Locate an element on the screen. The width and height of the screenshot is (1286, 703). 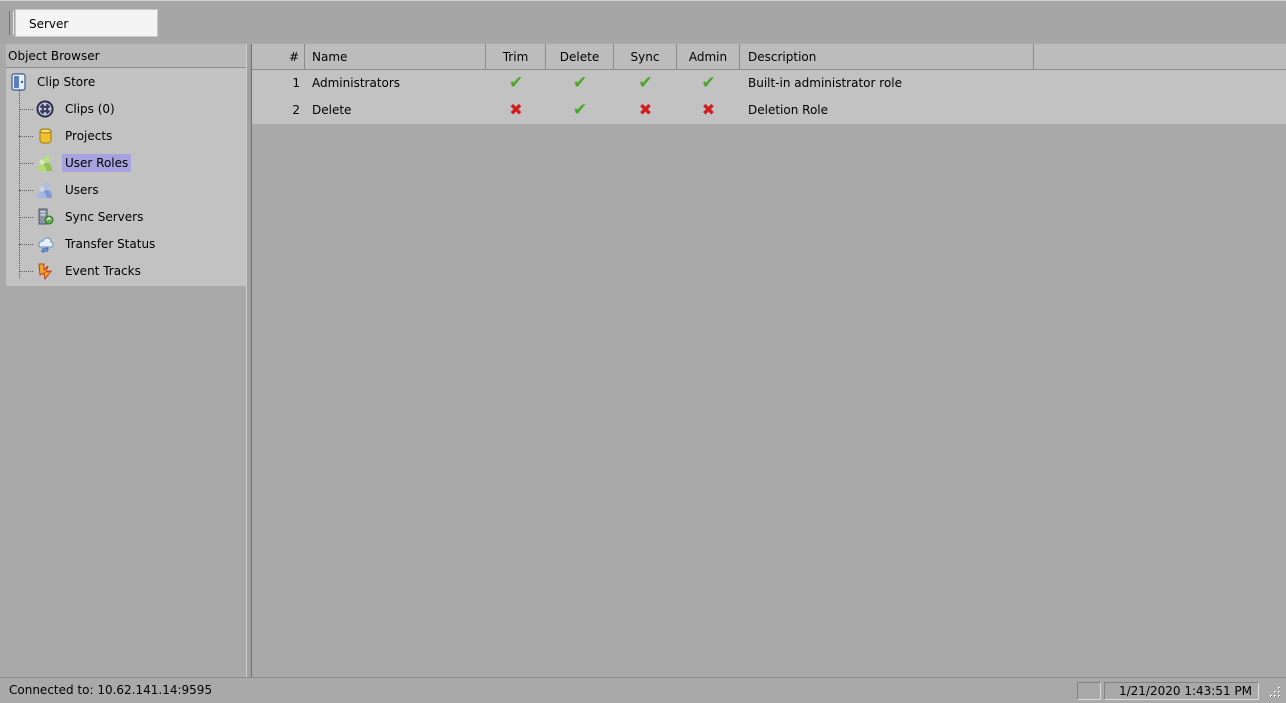
tree-item-user-roles: User Roles is located at coordinates (75, 163).